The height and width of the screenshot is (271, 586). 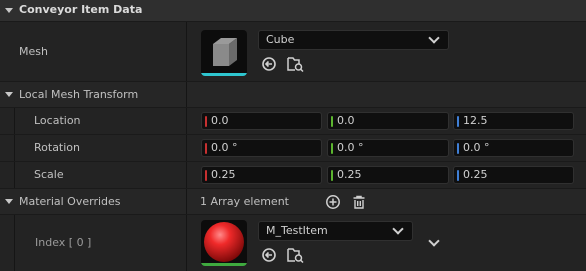 I want to click on location-x-field: 0.0, so click(x=261, y=121).